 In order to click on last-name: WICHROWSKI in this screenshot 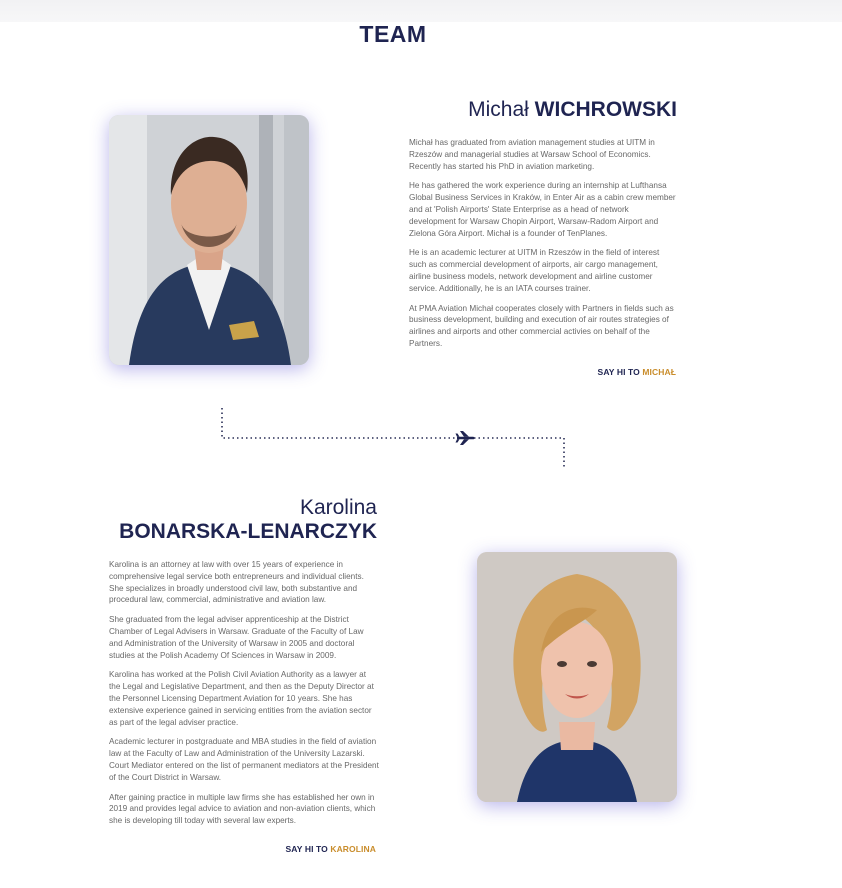, I will do `click(605, 109)`.